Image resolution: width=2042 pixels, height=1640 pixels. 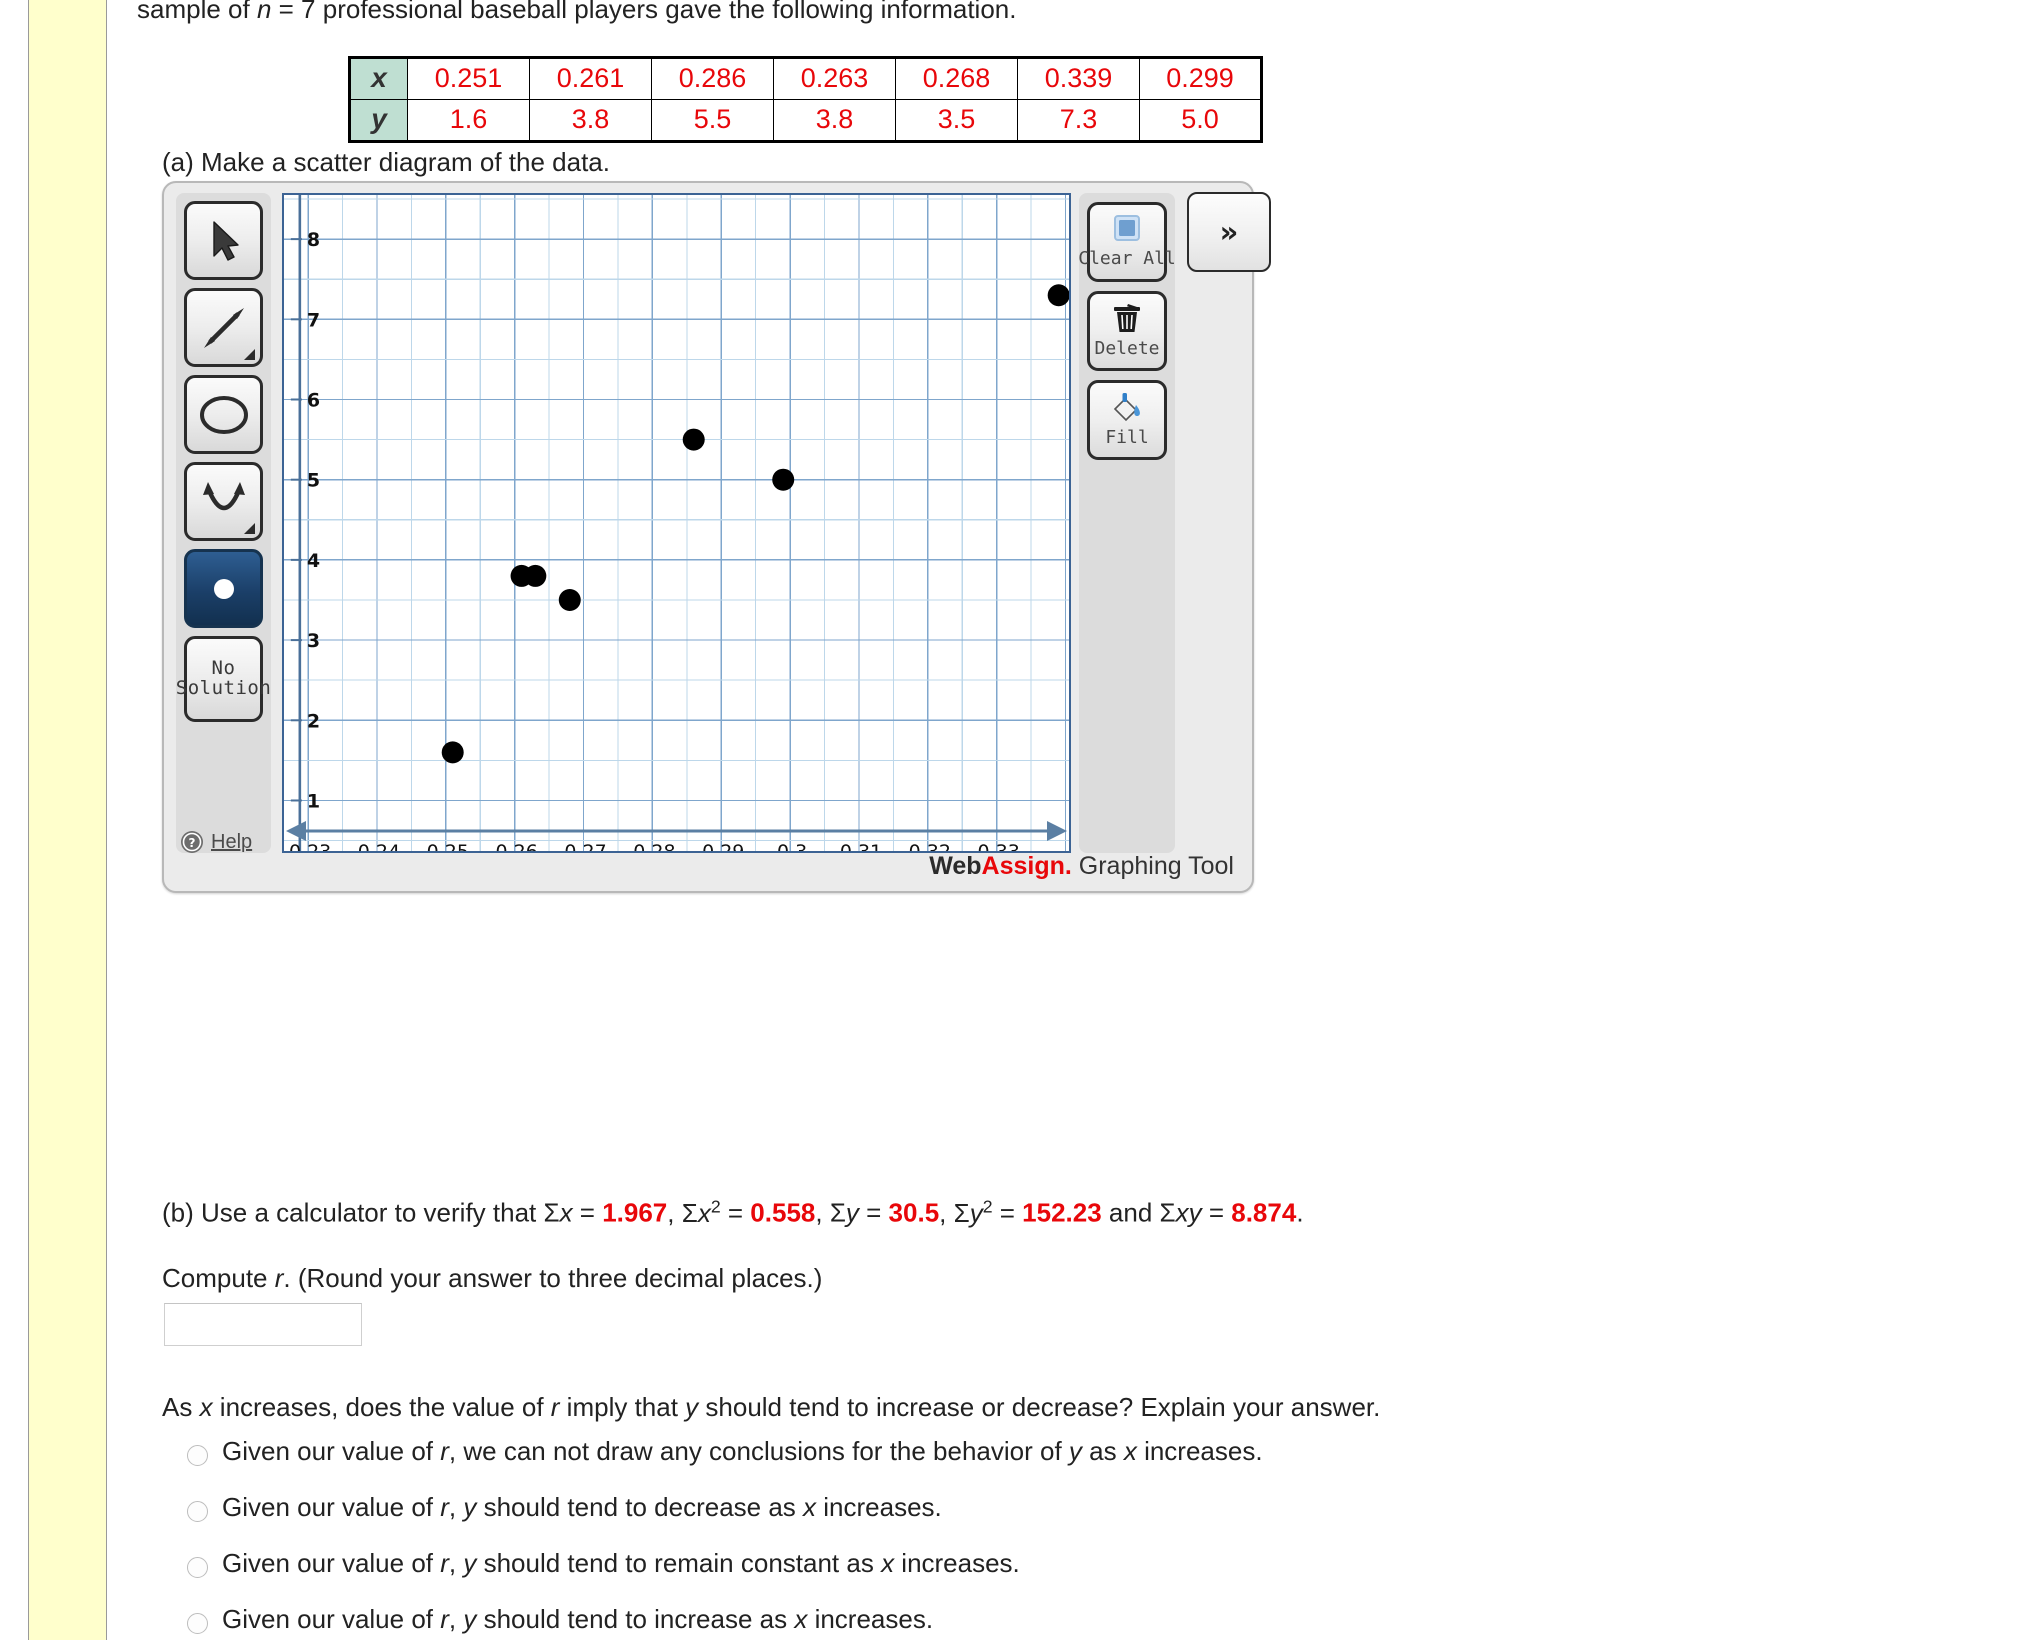 What do you see at coordinates (590, 120) in the screenshot?
I see `cell-y-1: 3.8` at bounding box center [590, 120].